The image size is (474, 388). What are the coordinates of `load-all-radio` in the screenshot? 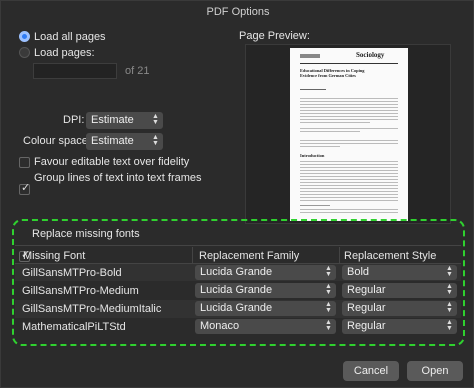 It's located at (24, 38).